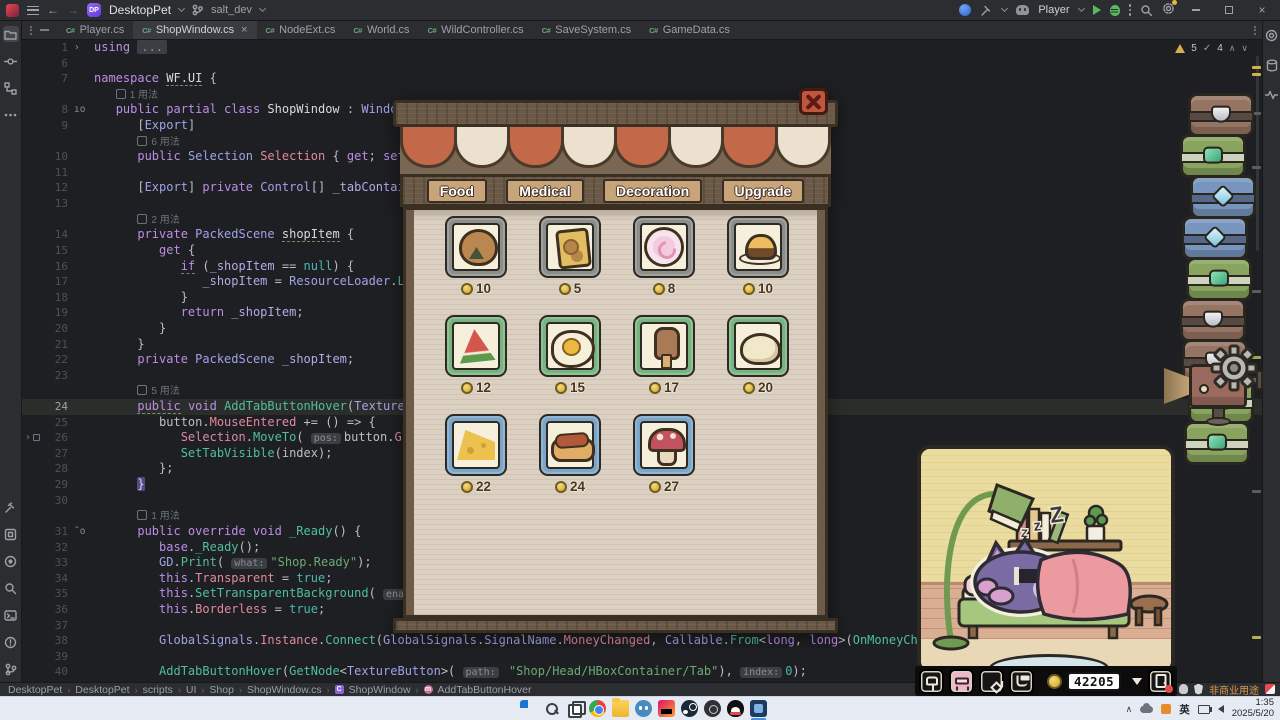 Image resolution: width=1280 pixels, height=720 pixels. Describe the element at coordinates (262, 8) in the screenshot. I see `branch-chevron-icon` at that location.